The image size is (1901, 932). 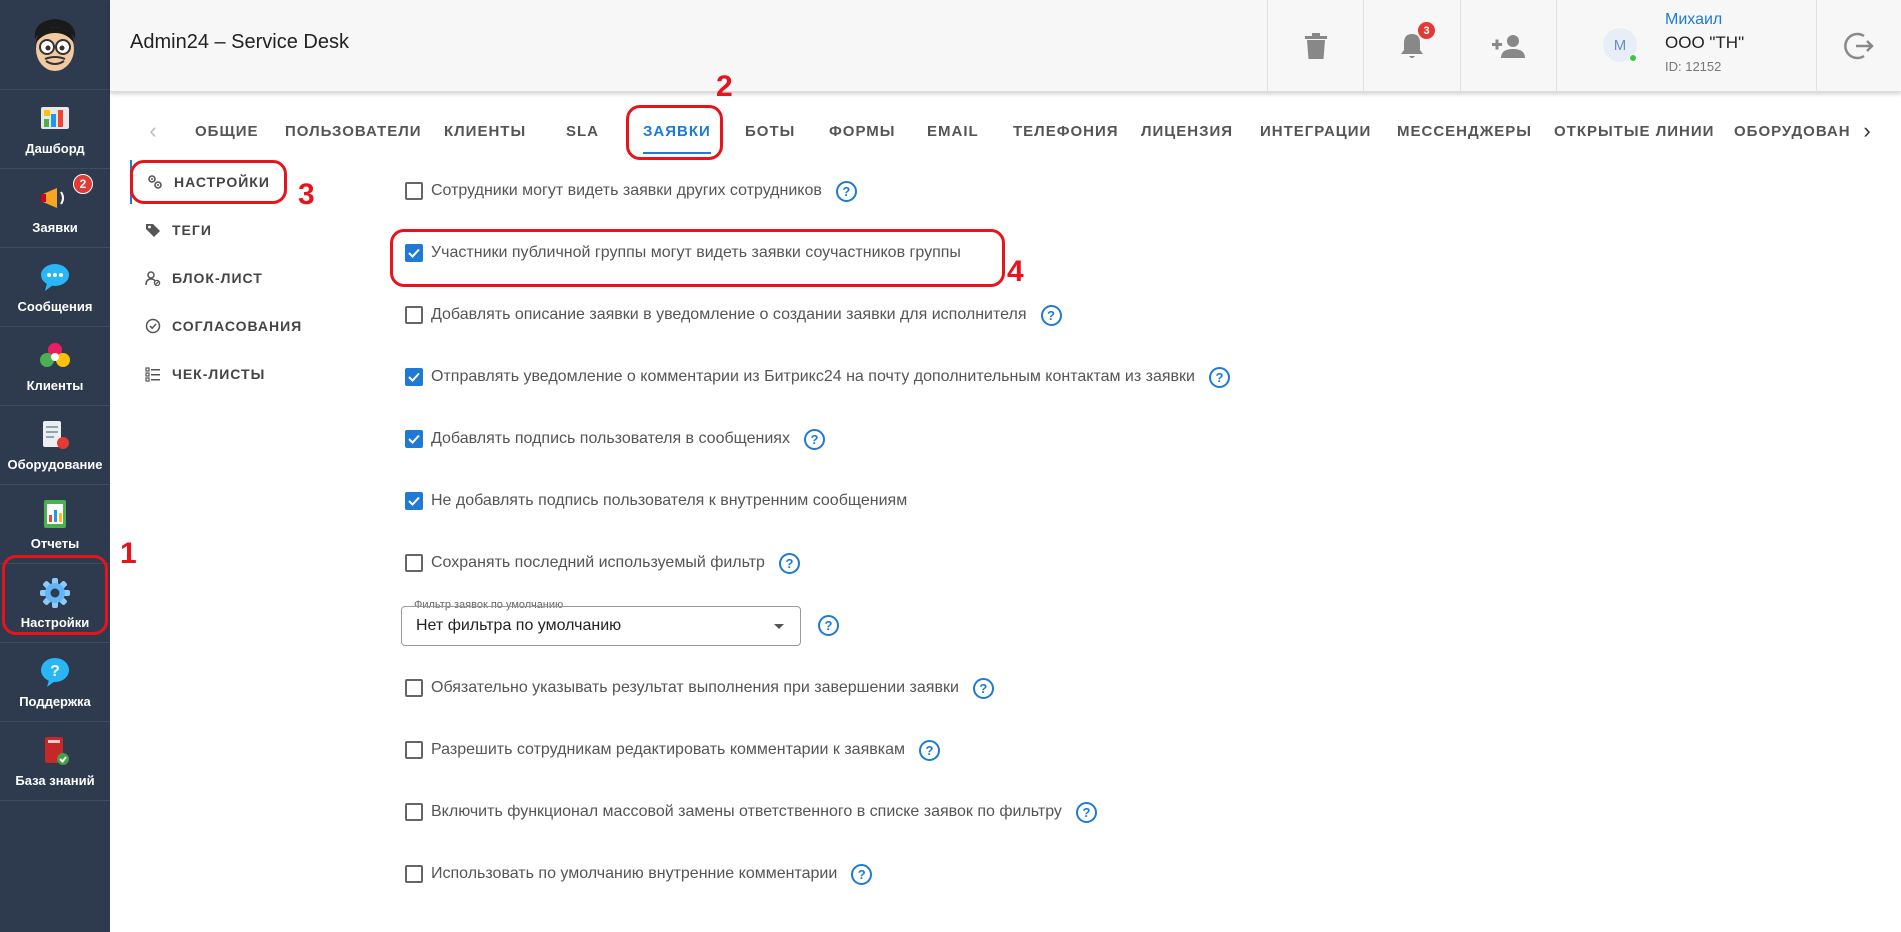 I want to click on tab-sla: SLA, so click(x=582, y=131).